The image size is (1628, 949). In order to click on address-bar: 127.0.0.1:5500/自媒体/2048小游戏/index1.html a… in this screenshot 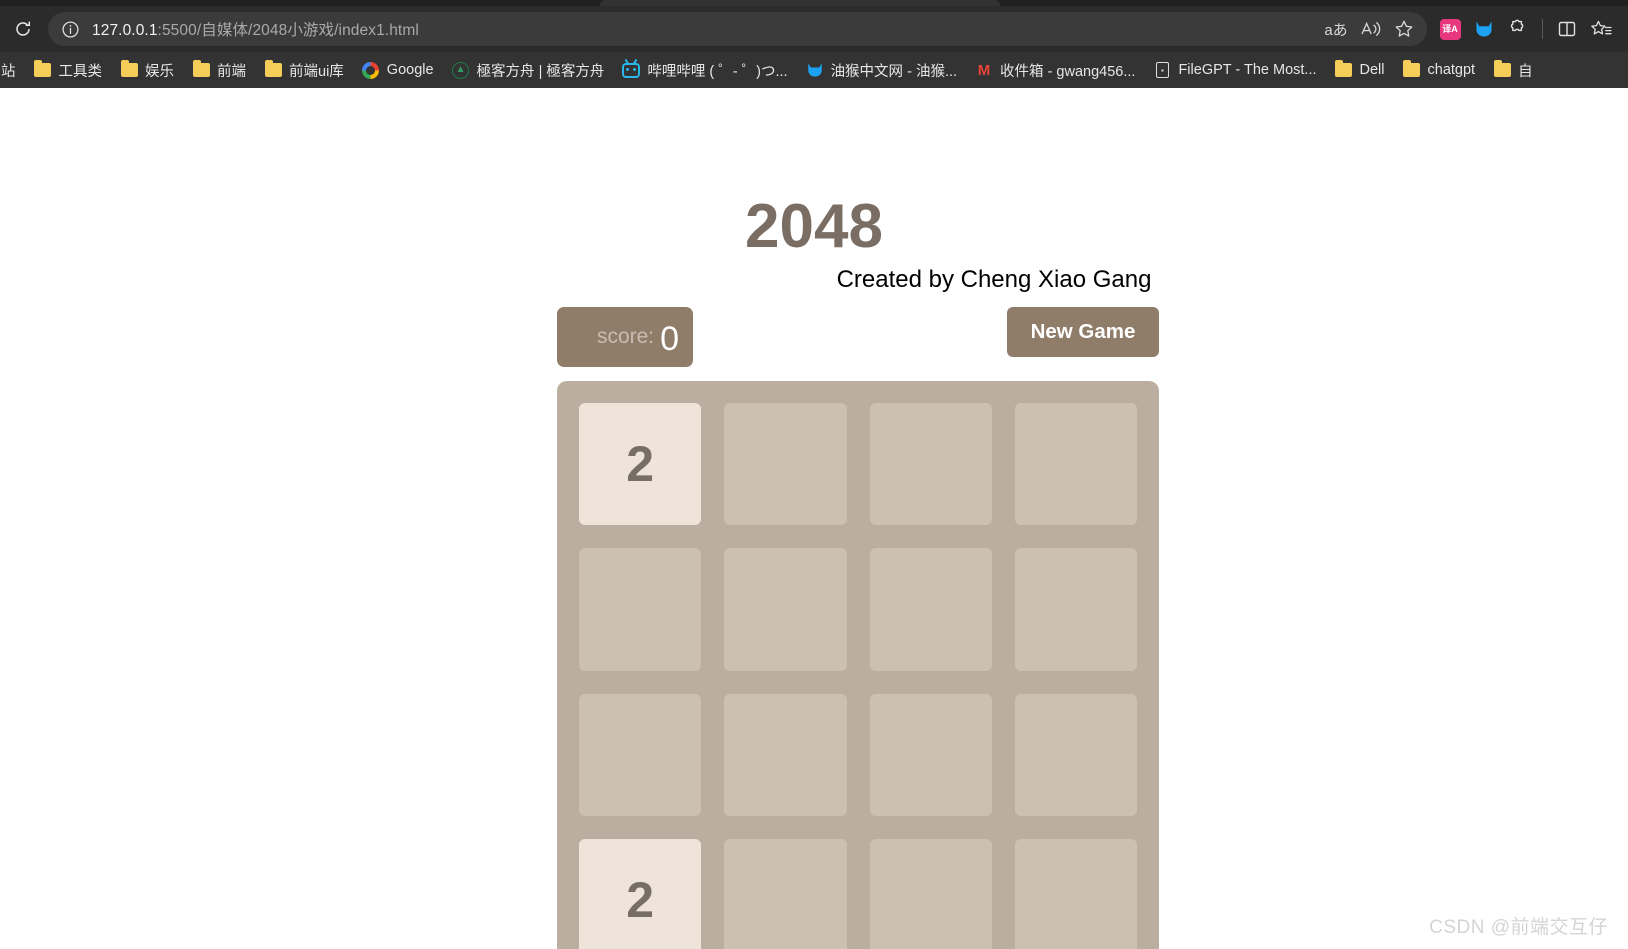, I will do `click(737, 29)`.